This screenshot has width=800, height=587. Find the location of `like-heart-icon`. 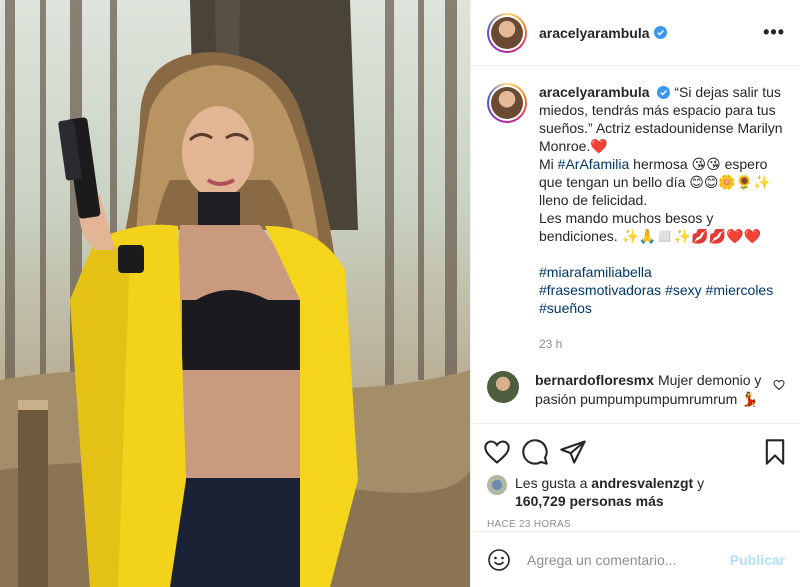

like-heart-icon is located at coordinates (497, 452).